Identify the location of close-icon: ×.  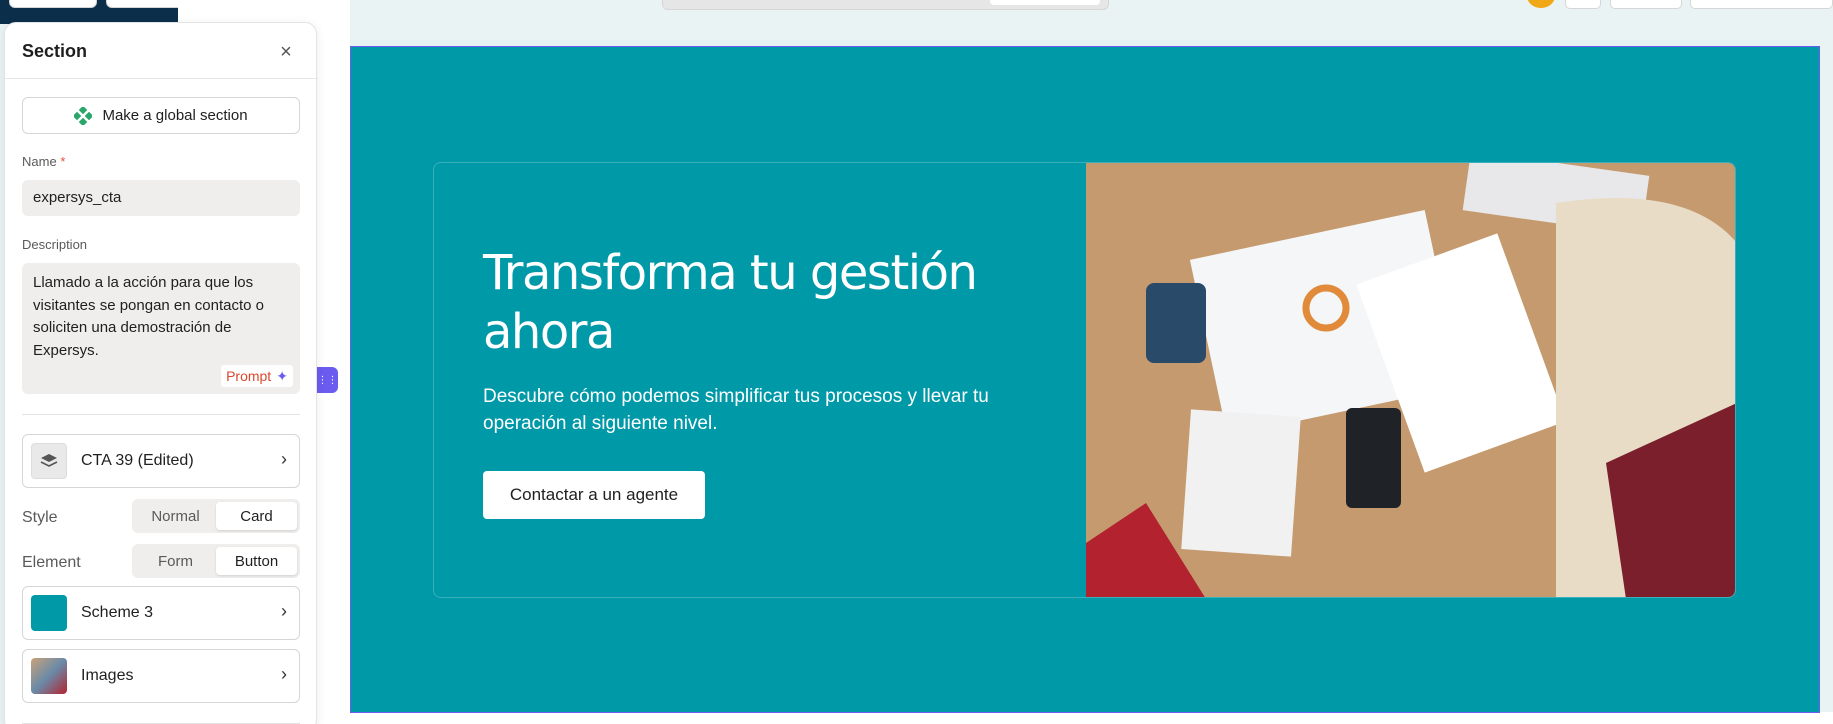
(286, 52).